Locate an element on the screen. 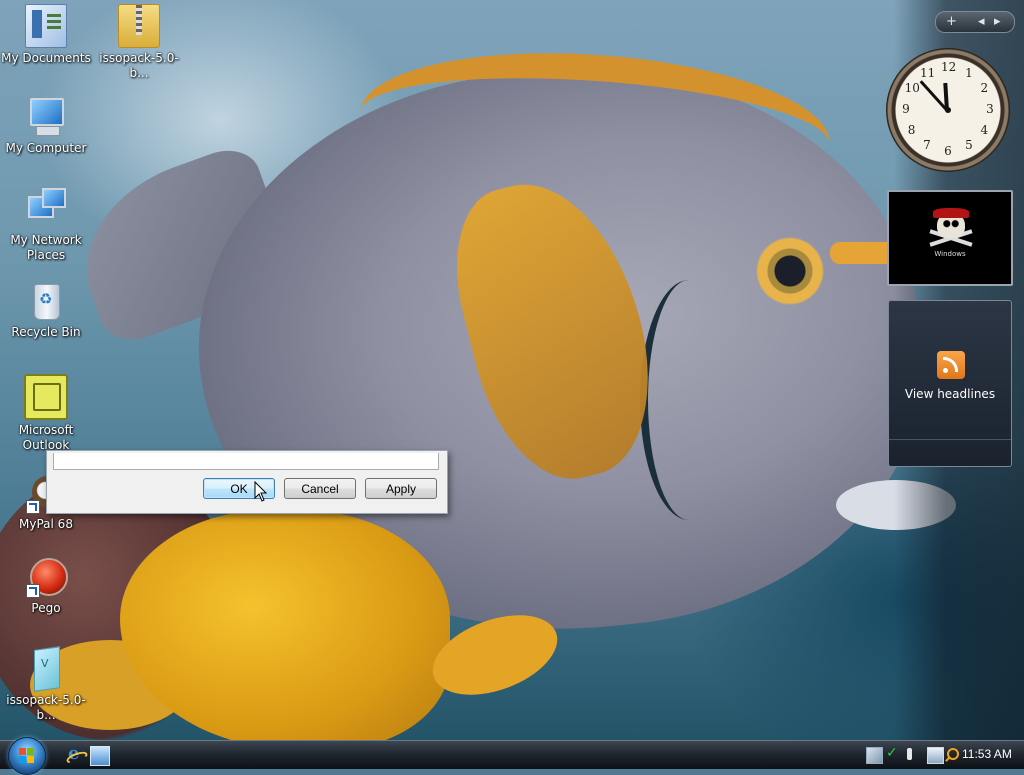 This screenshot has height=775, width=1024. desktop-icon-recycle-bin: Recycle Bin is located at coordinates (46, 310).